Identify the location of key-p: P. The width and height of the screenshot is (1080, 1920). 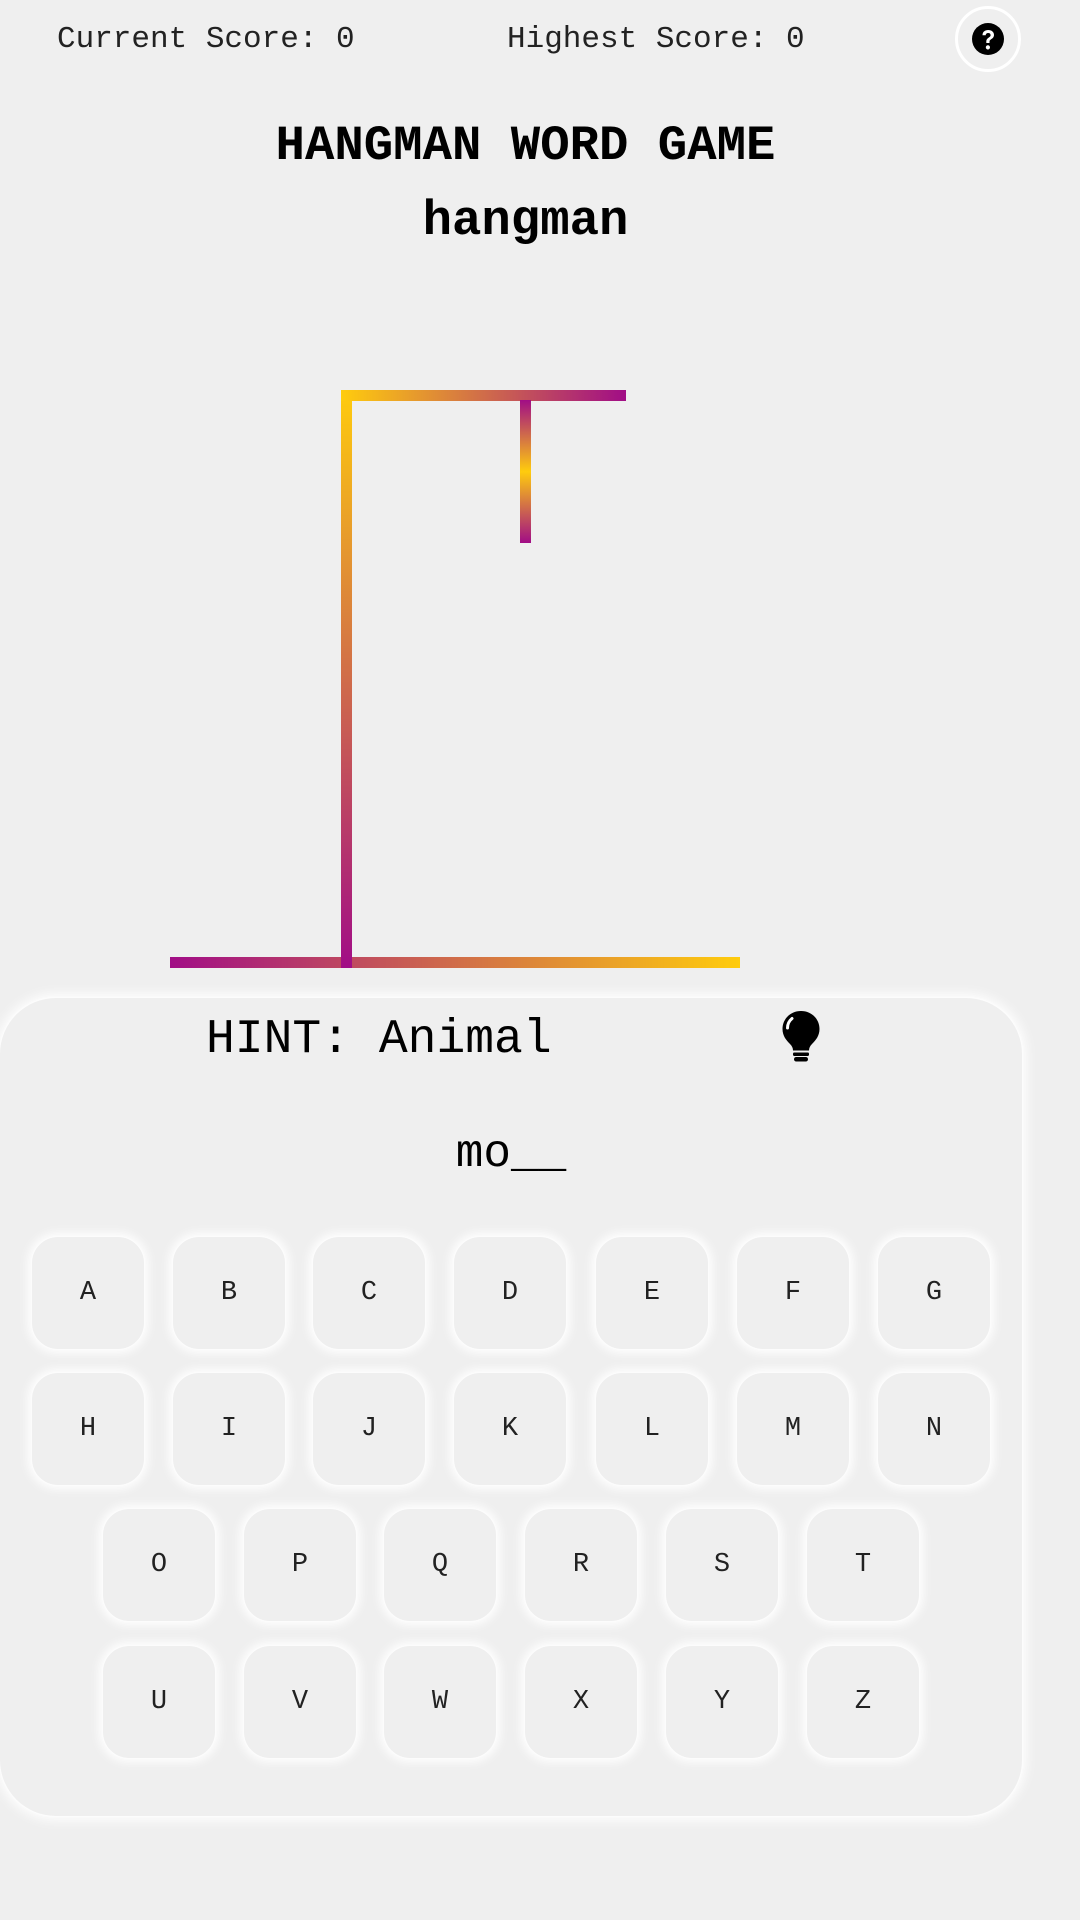
(300, 1565).